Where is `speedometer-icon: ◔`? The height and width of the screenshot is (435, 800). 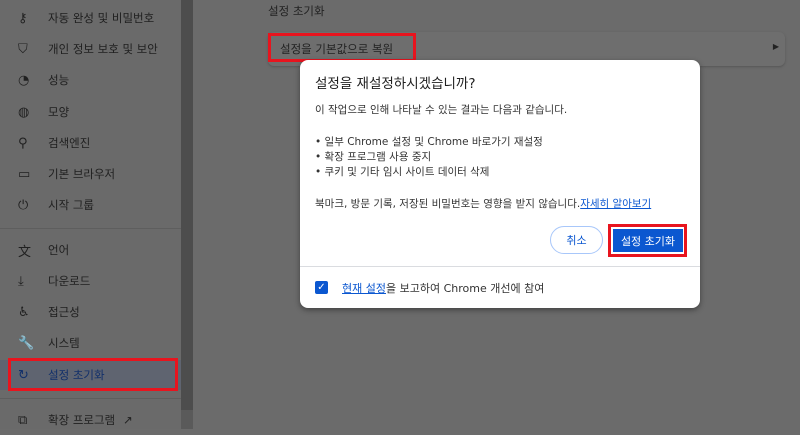 speedometer-icon: ◔ is located at coordinates (24, 80).